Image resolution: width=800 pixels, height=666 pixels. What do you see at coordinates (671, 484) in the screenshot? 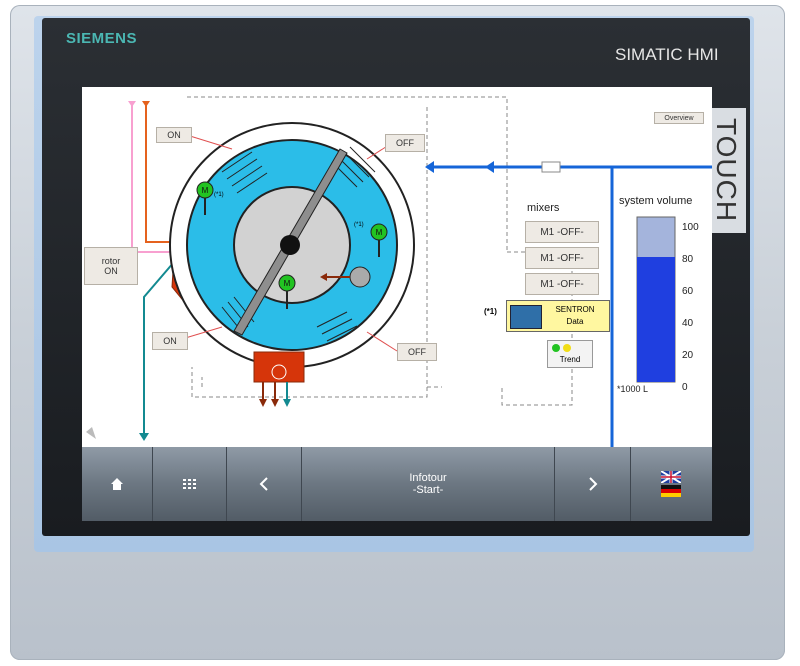
I see `language-button` at bounding box center [671, 484].